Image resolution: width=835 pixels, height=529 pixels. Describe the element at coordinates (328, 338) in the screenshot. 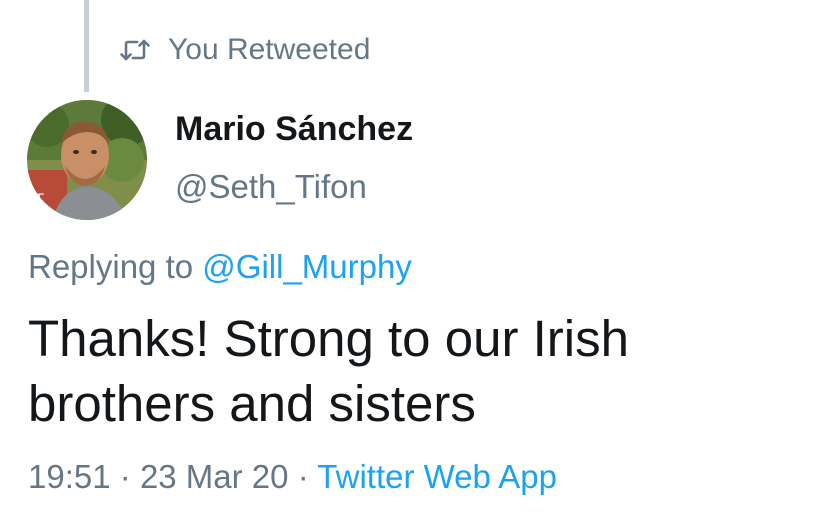

I see `tweet-text-line: Thanks! Strong to our Irish` at that location.